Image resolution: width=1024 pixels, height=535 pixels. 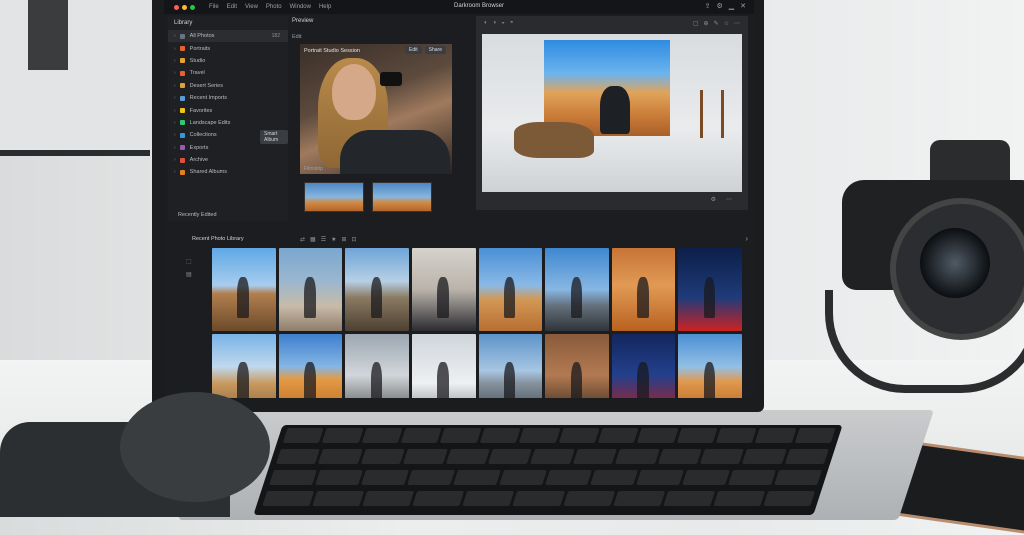 I want to click on tool-icon: ◓, so click(x=512, y=23).